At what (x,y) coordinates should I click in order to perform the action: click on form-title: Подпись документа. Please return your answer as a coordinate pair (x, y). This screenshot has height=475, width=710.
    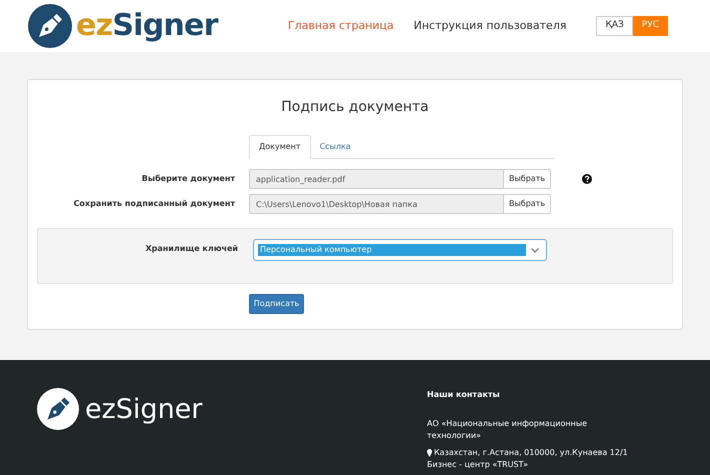
    Looking at the image, I should click on (355, 107).